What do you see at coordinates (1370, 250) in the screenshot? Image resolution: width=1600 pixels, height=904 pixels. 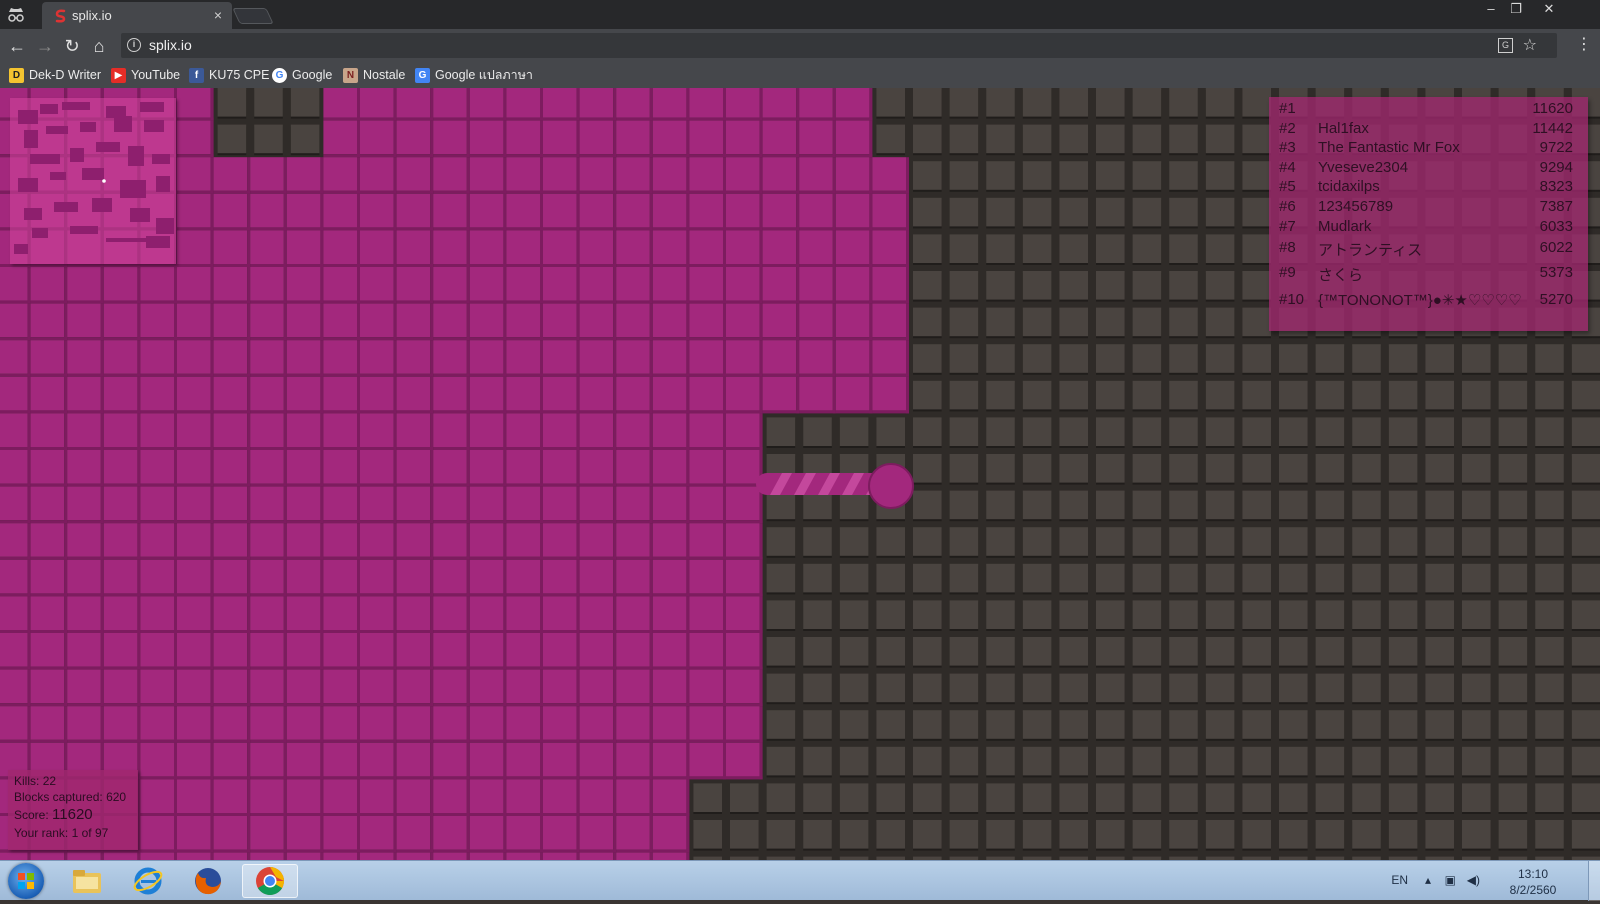 I see `leaderboard-name: アトランティス` at bounding box center [1370, 250].